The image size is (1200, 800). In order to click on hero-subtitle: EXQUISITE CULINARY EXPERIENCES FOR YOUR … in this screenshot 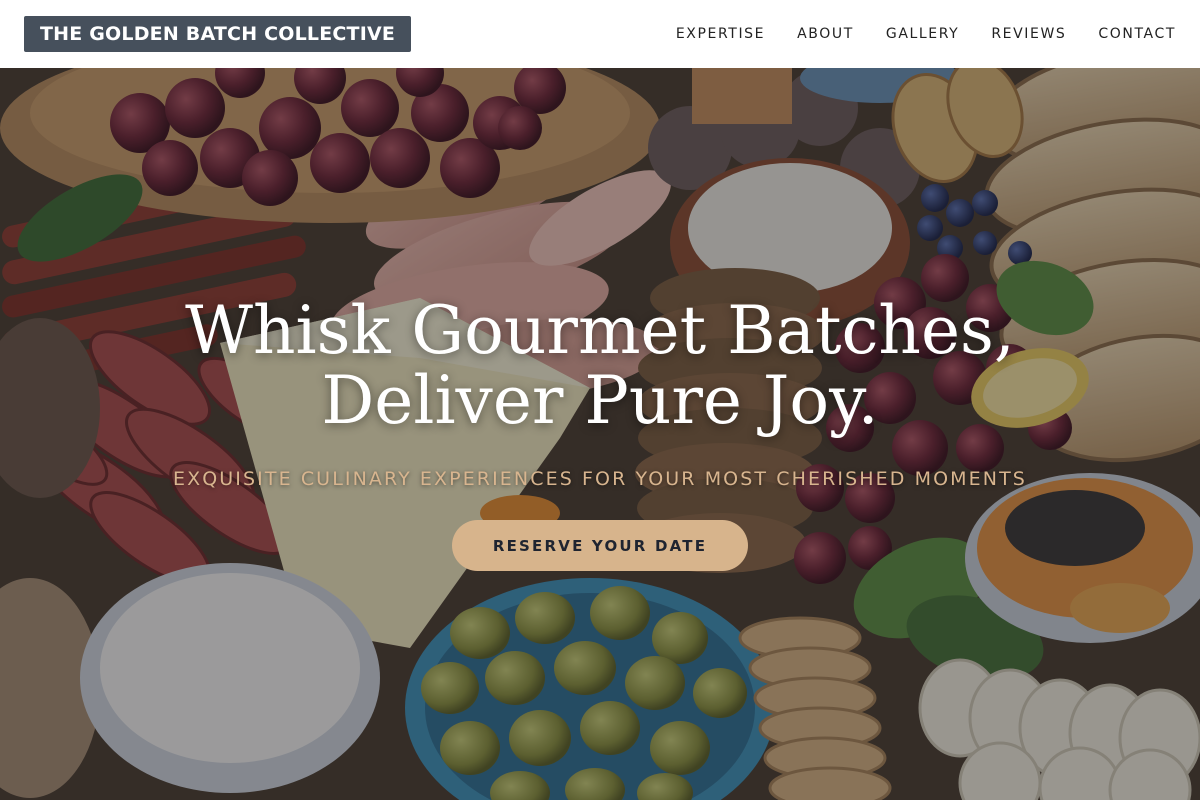, I will do `click(600, 479)`.